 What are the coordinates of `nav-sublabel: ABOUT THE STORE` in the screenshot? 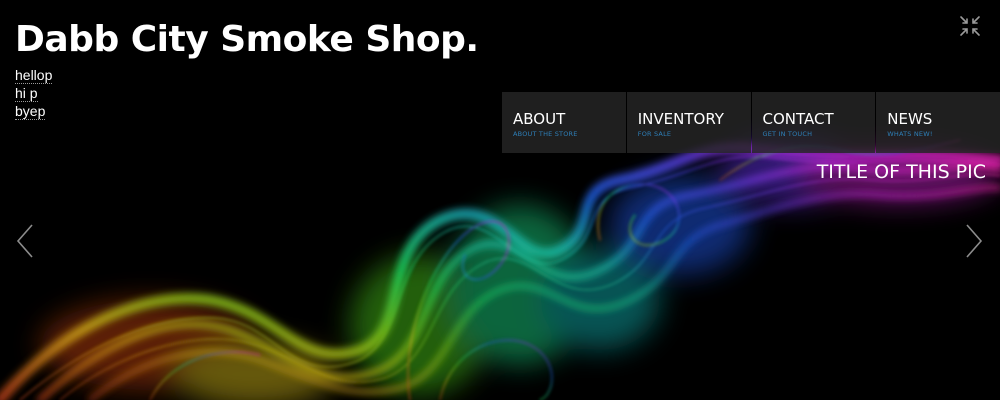 It's located at (545, 134).